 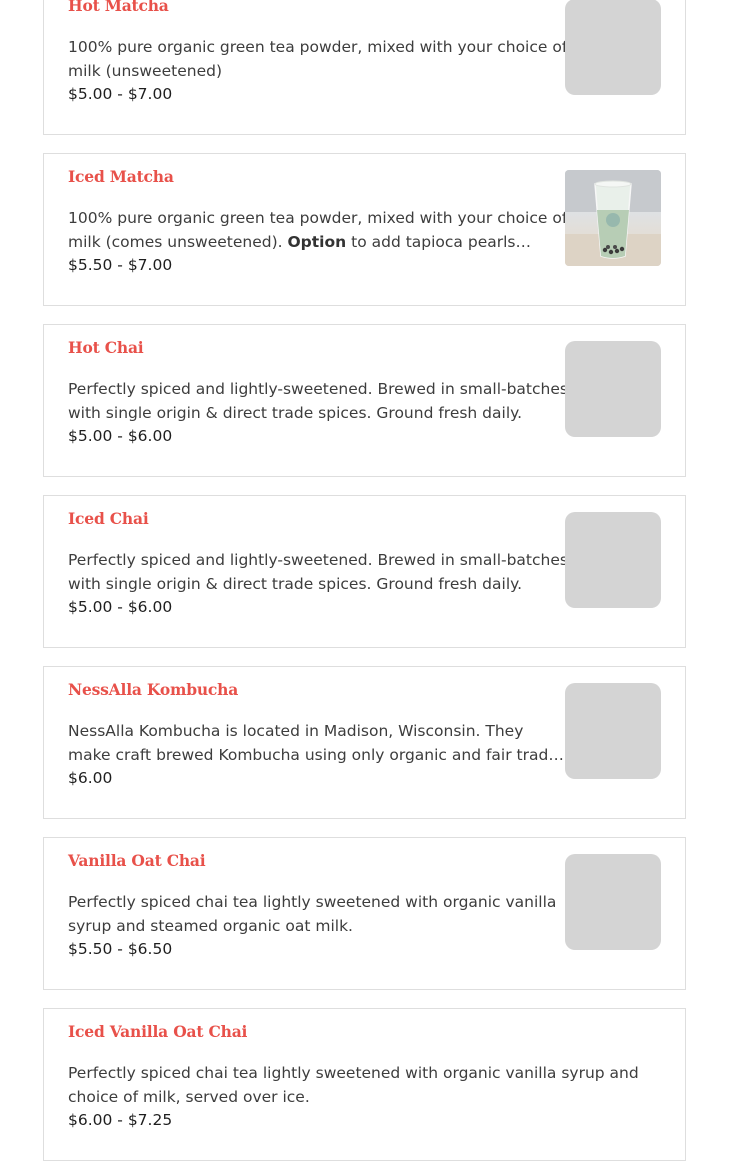 What do you see at coordinates (120, 1120) in the screenshot?
I see `menu-item-price: $6.00 - $7.25` at bounding box center [120, 1120].